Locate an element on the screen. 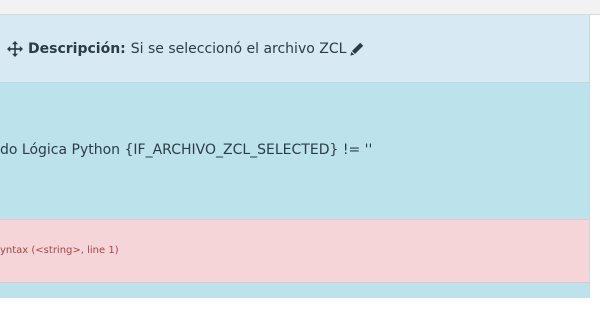 The width and height of the screenshot is (600, 315). description-label: Descripción: is located at coordinates (77, 48).